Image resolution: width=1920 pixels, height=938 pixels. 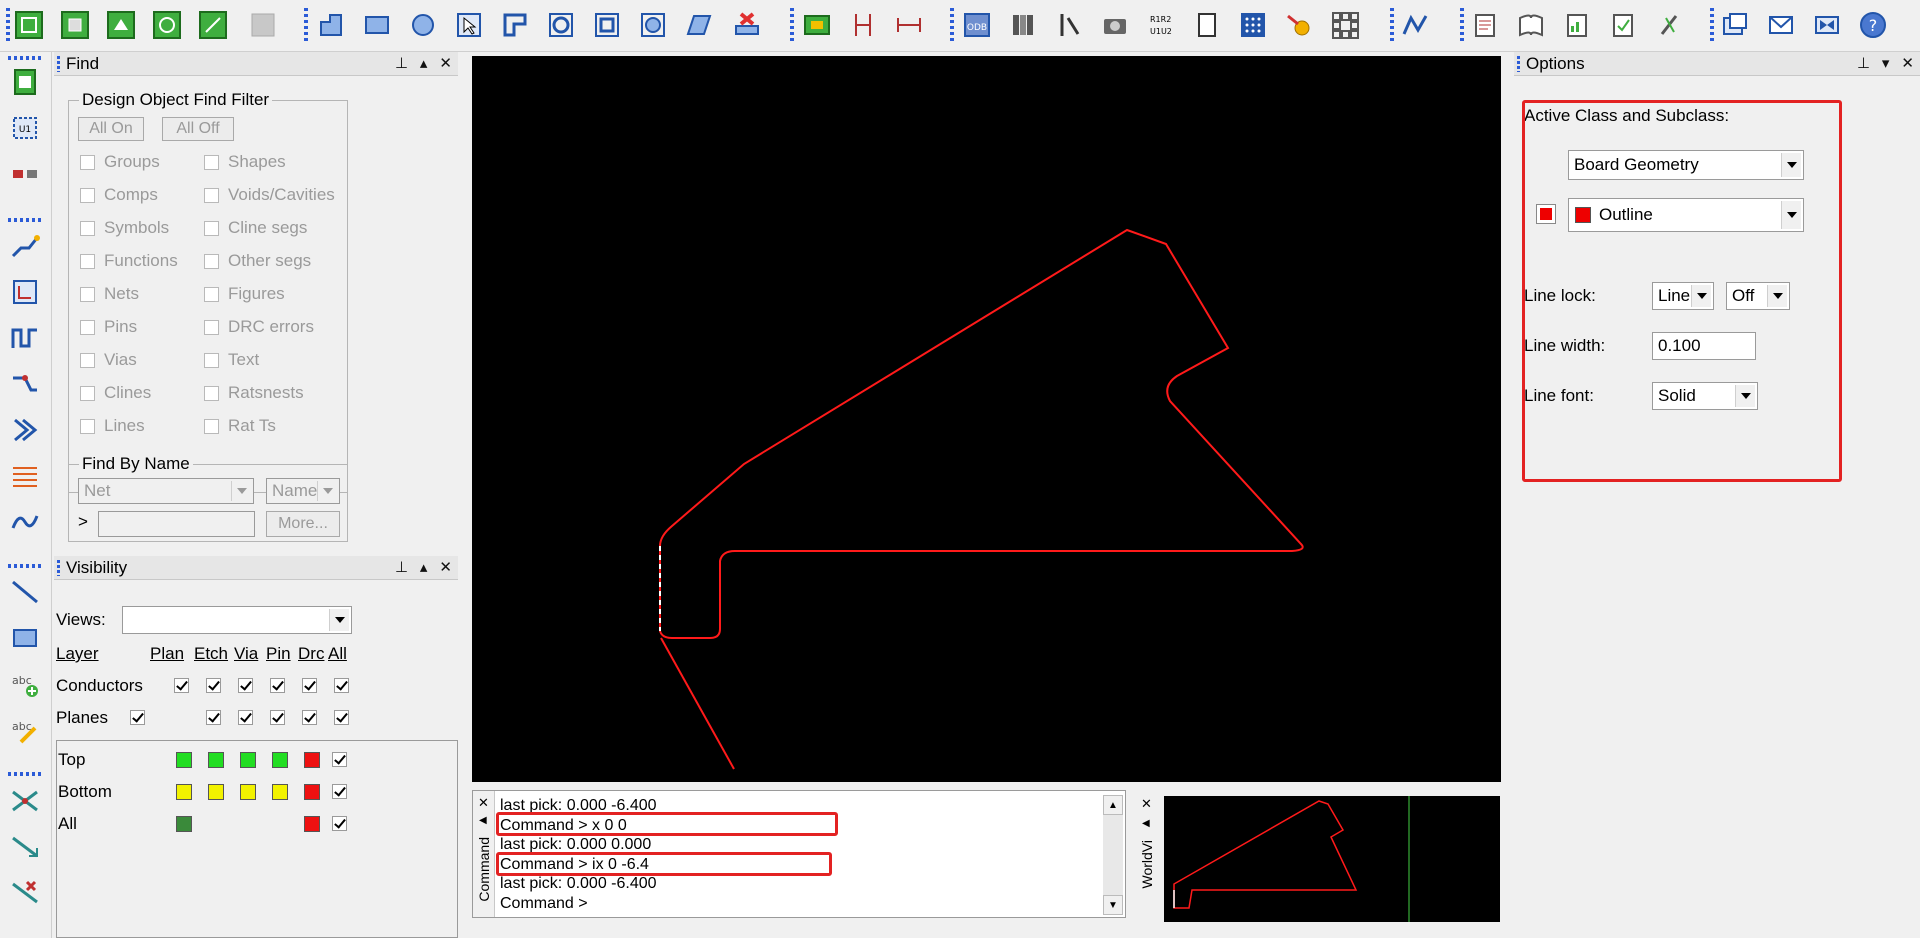 What do you see at coordinates (25, 430) in the screenshot?
I see `spread-icon` at bounding box center [25, 430].